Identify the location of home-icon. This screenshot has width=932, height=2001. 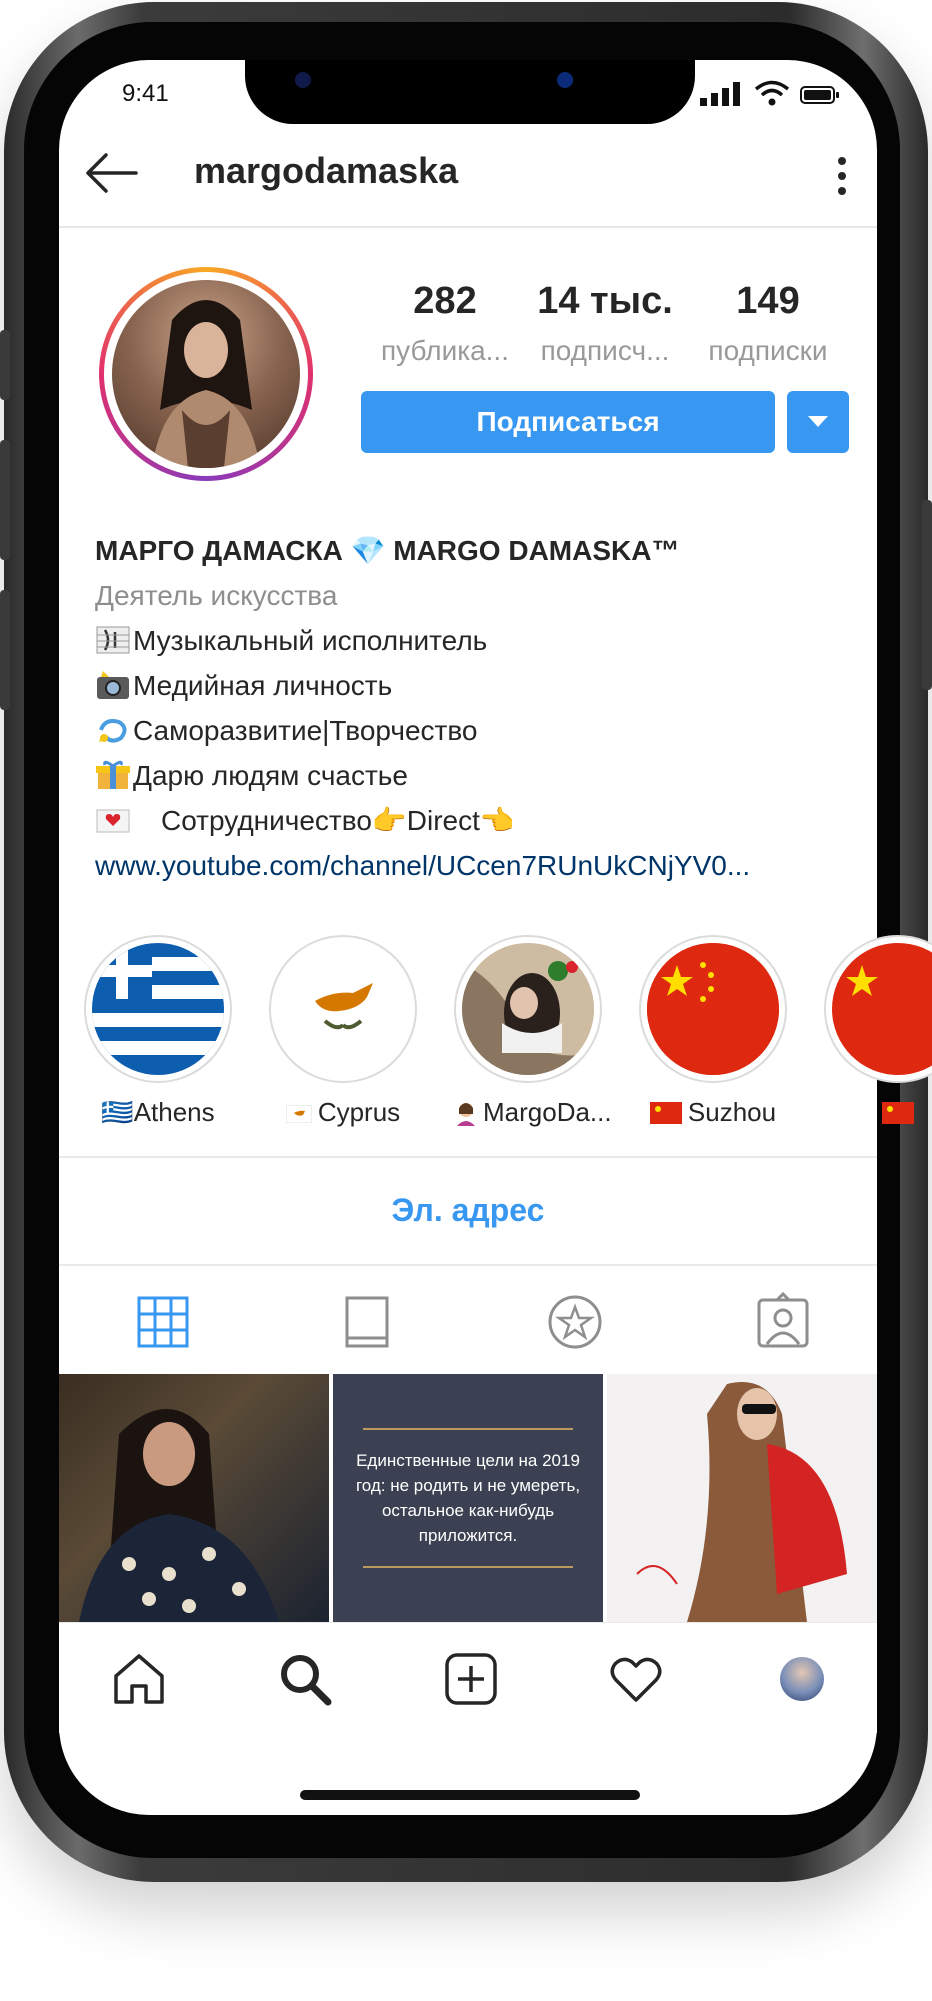
(139, 1679).